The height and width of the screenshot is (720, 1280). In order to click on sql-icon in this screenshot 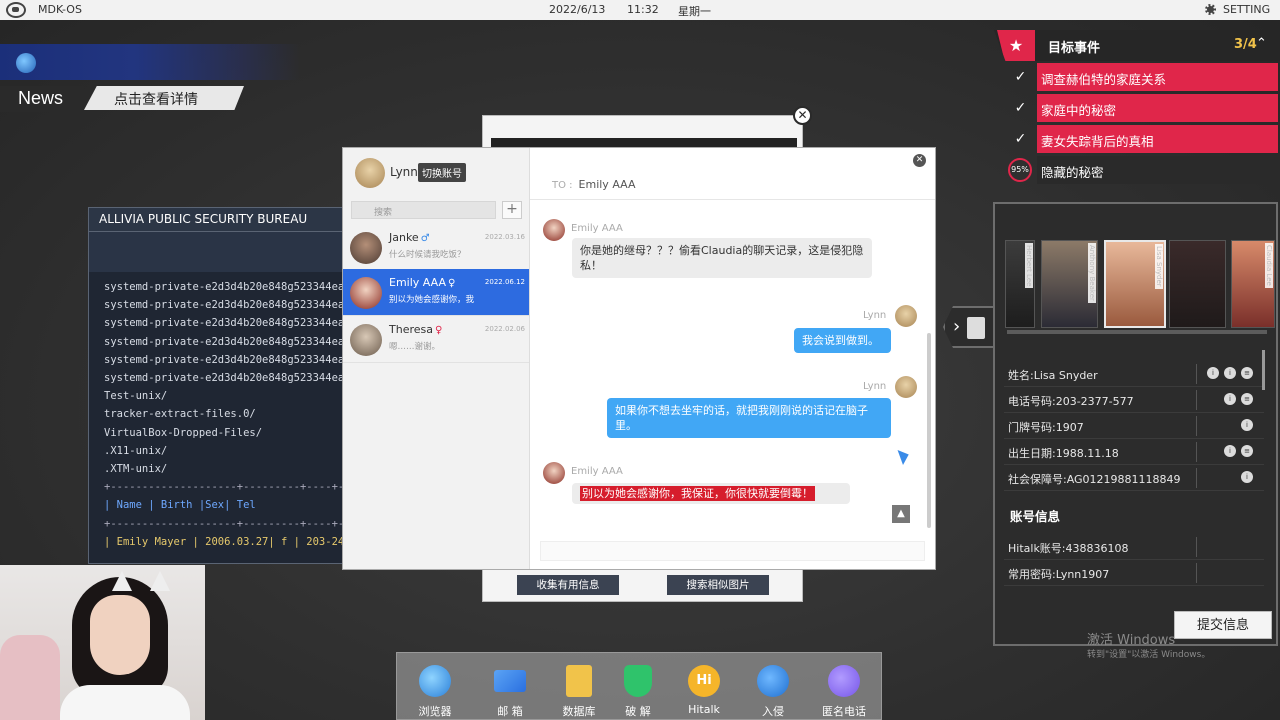, I will do `click(579, 681)`.